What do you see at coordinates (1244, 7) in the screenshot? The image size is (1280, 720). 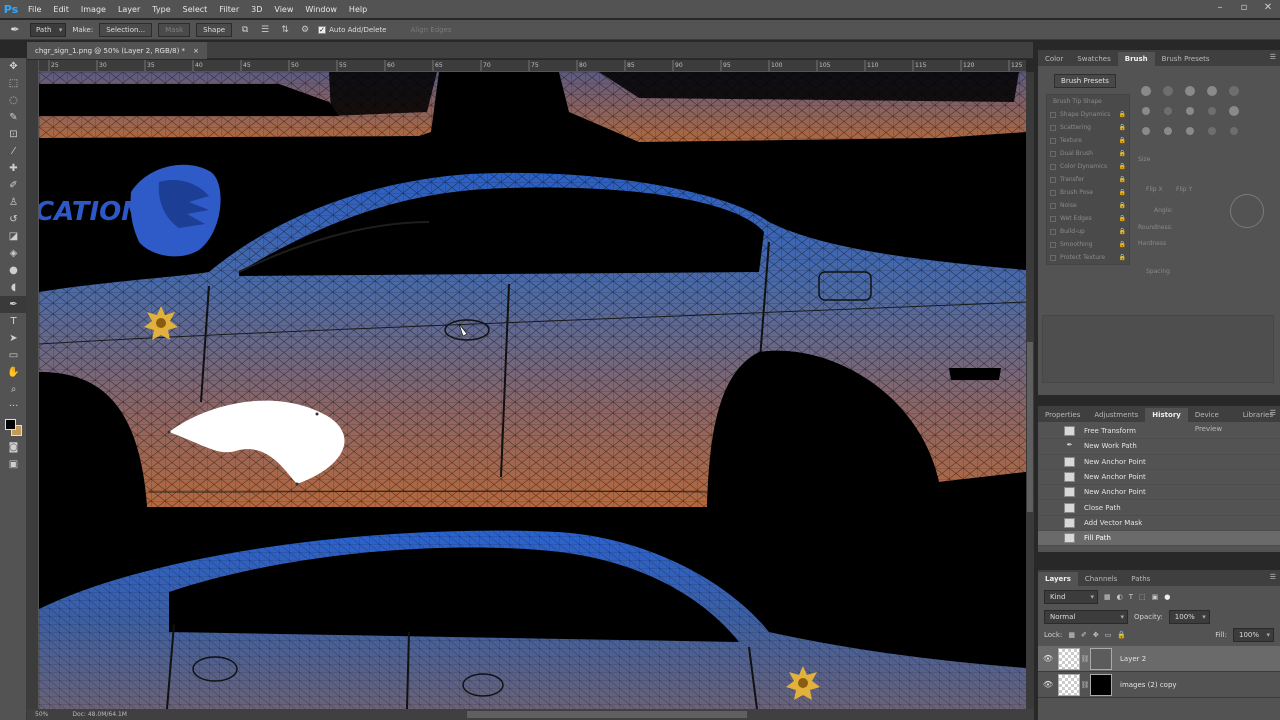 I see `maximize-icon: ▫` at bounding box center [1244, 7].